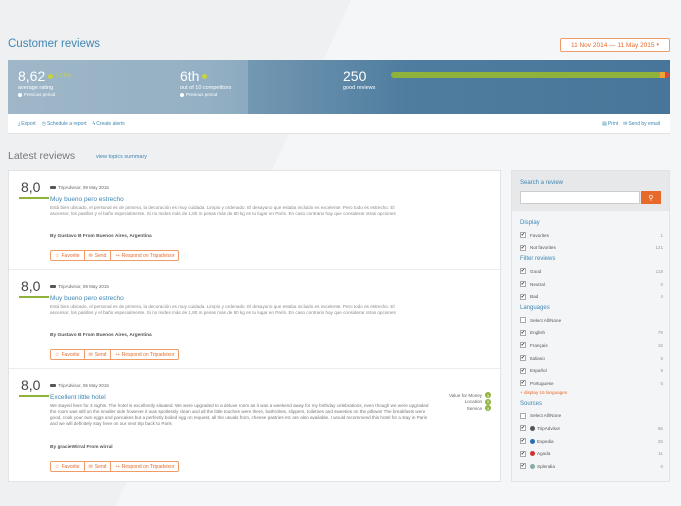  What do you see at coordinates (595, 235) in the screenshot?
I see `filter-option-label-wrap: Favorites` at bounding box center [595, 235].